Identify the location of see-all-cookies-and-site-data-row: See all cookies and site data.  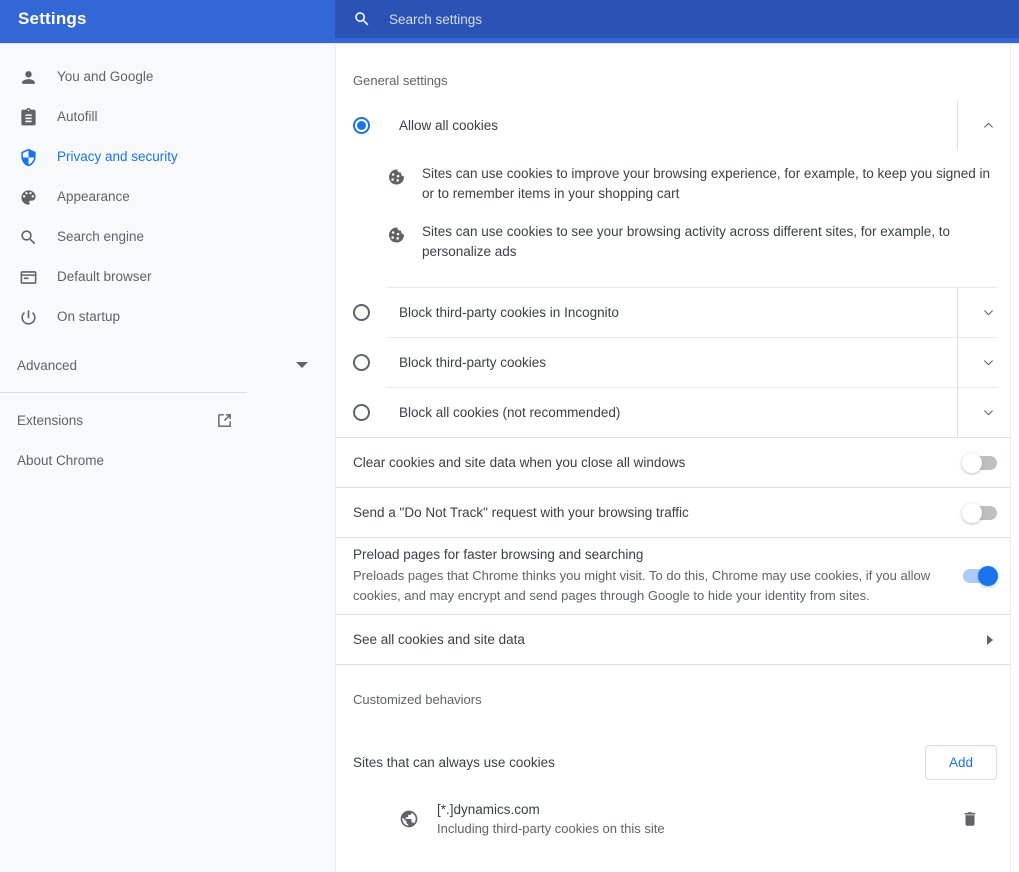
(677, 639).